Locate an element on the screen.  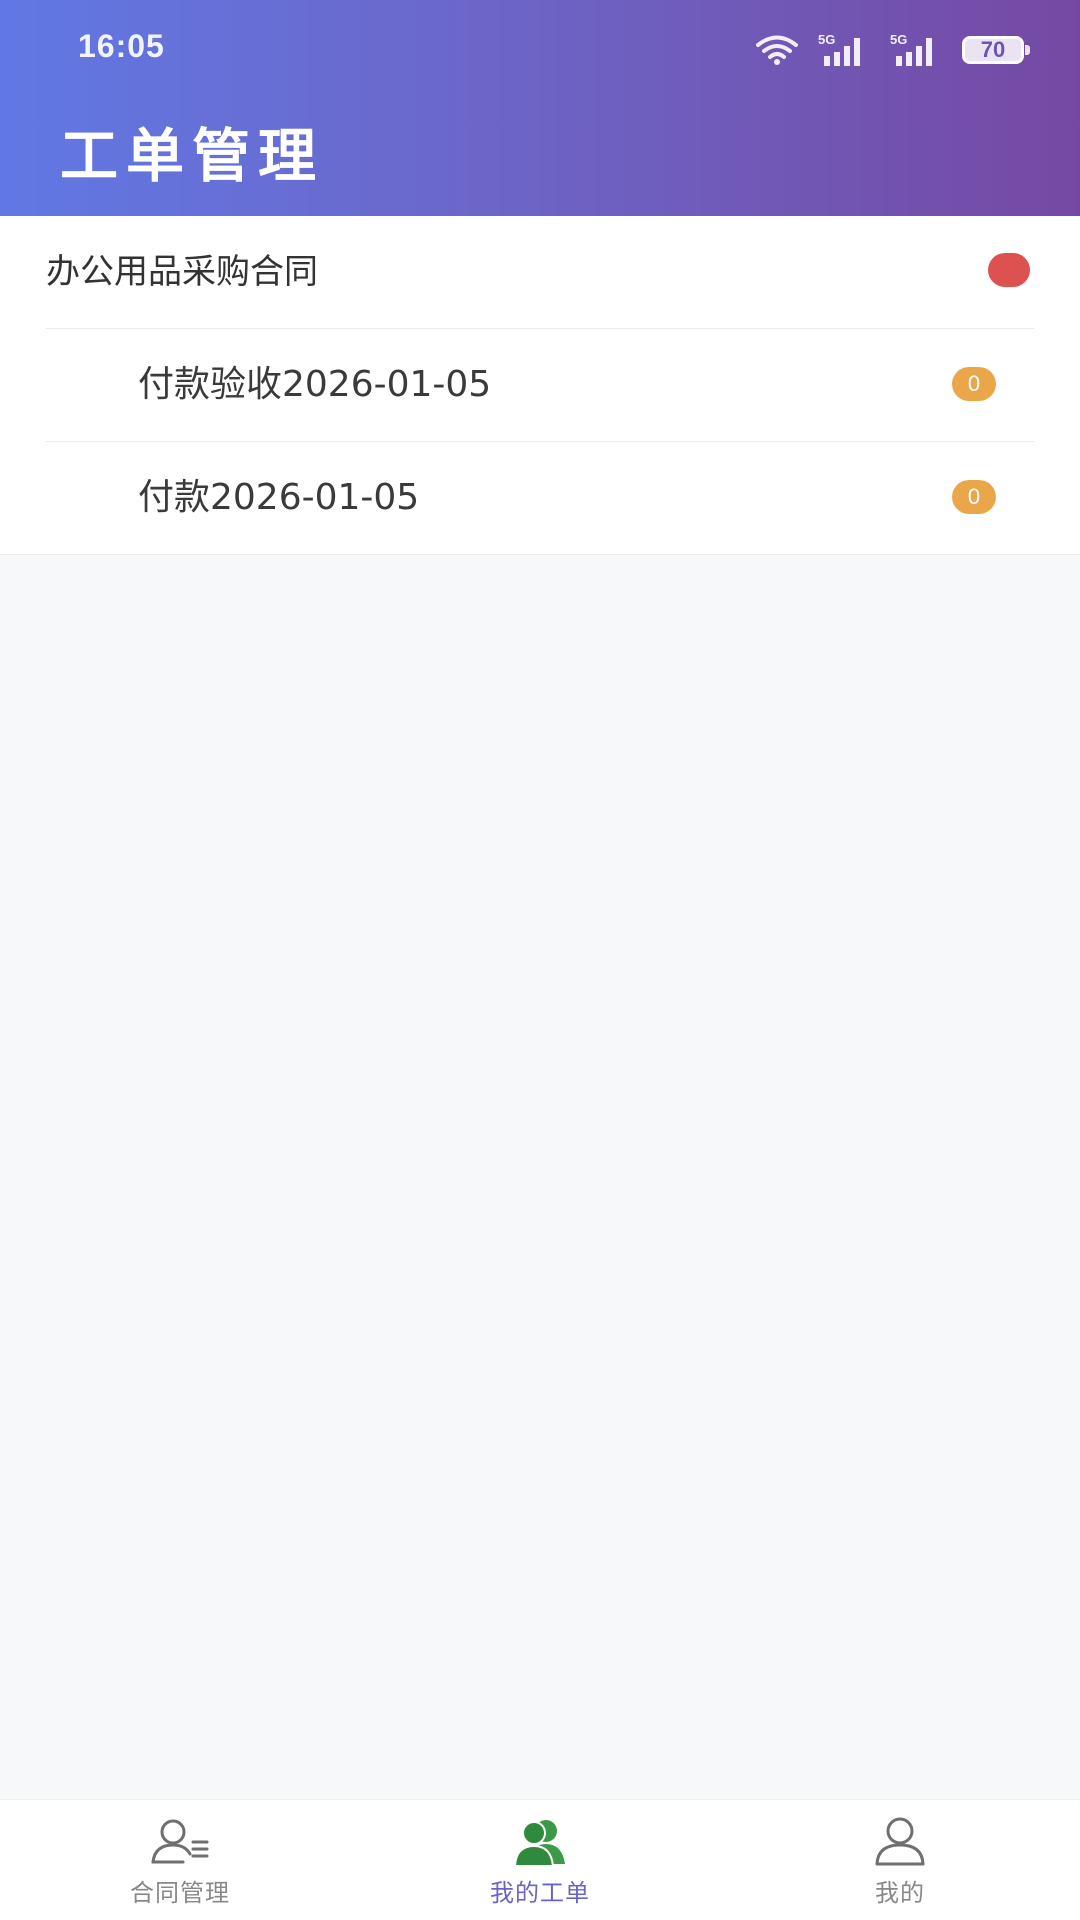
tab-my-work-orders: 我的工单 is located at coordinates (540, 1860).